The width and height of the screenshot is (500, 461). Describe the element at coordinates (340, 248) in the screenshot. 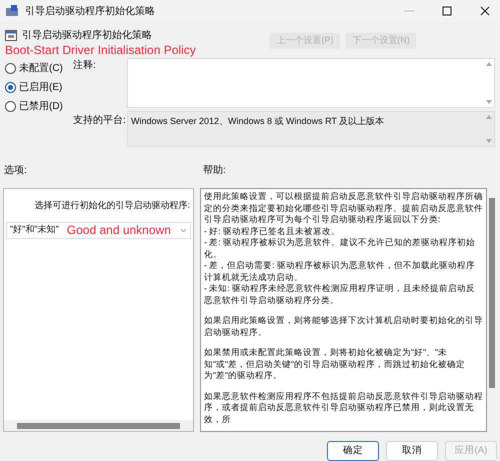

I see `help-text: - 差: 驱动程序被标识为恶意软件。建议不允许已知的差驱动程序初始化。` at that location.